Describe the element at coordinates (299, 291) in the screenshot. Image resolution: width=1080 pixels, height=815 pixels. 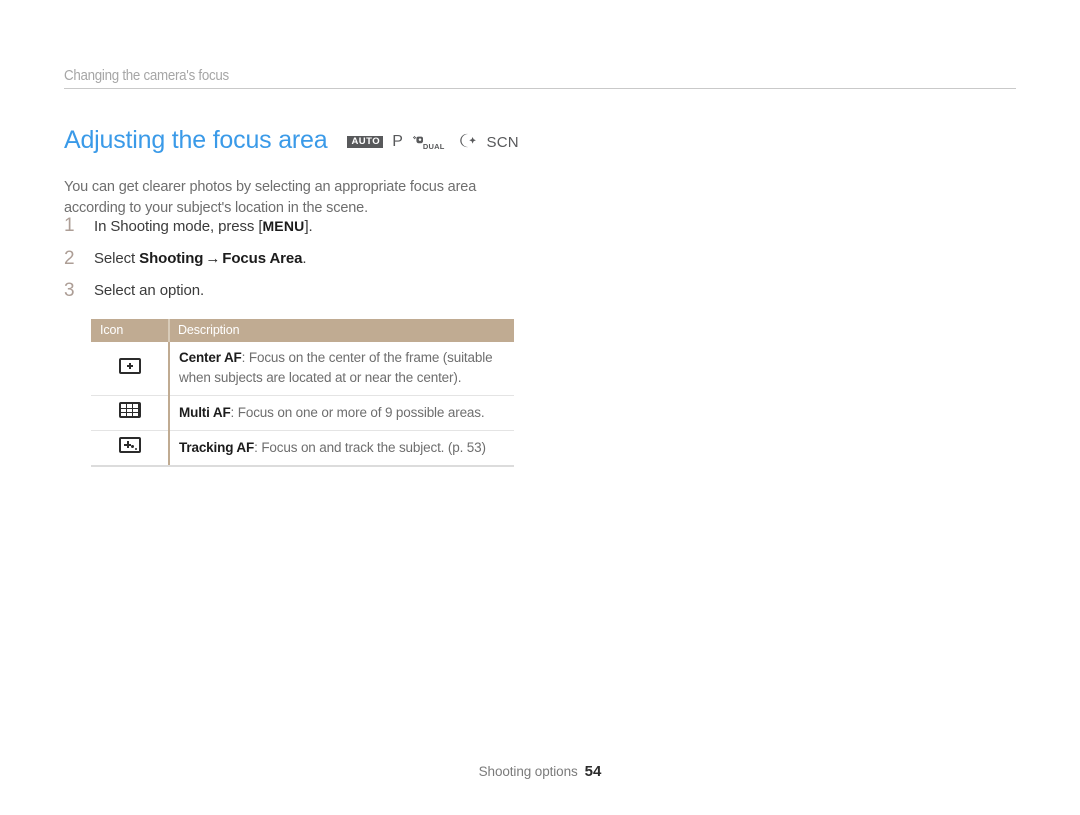
I see `step-item: 3 Select an option.` at that location.